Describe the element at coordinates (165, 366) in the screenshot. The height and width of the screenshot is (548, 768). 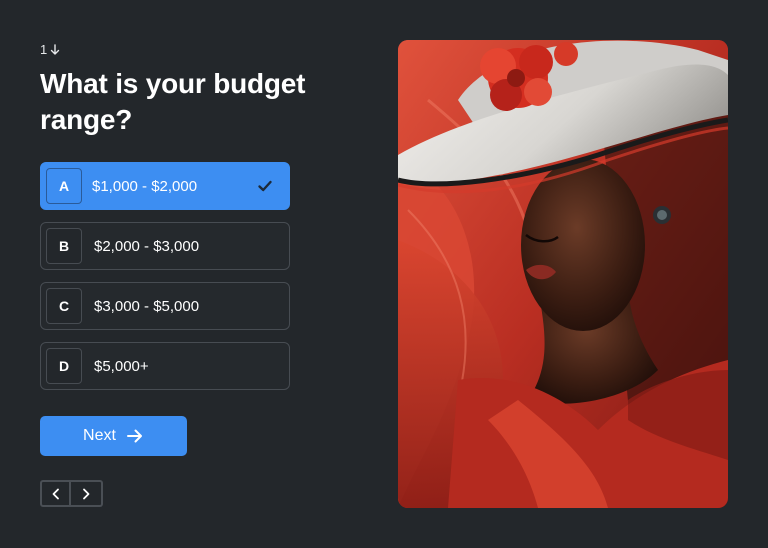
I see `option-d: D $5,000+` at that location.